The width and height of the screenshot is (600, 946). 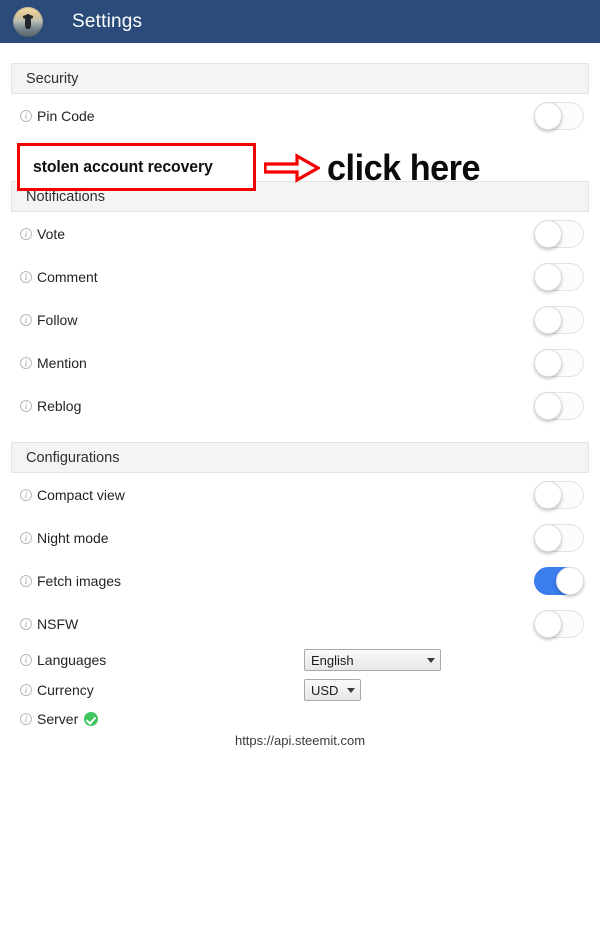 What do you see at coordinates (66, 115) in the screenshot?
I see `row-label-pin-code: Pin Code` at bounding box center [66, 115].